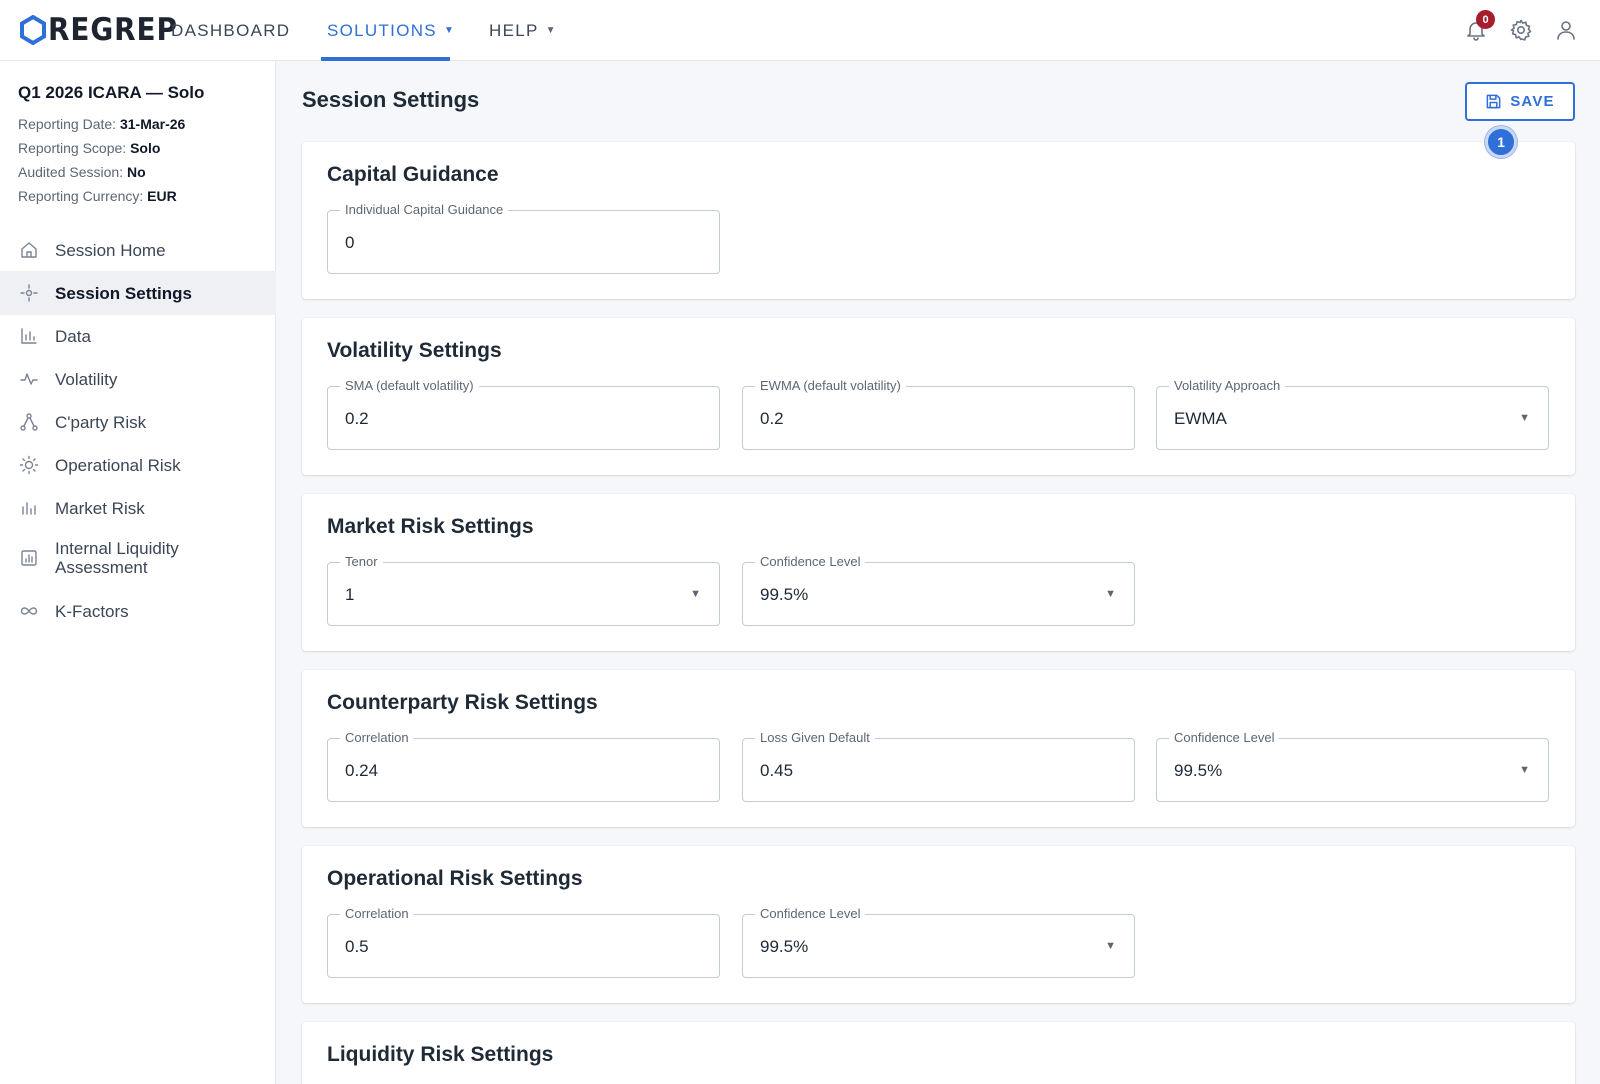 This screenshot has width=1600, height=1084. Describe the element at coordinates (29, 379) in the screenshot. I see `pulse-icon` at that location.